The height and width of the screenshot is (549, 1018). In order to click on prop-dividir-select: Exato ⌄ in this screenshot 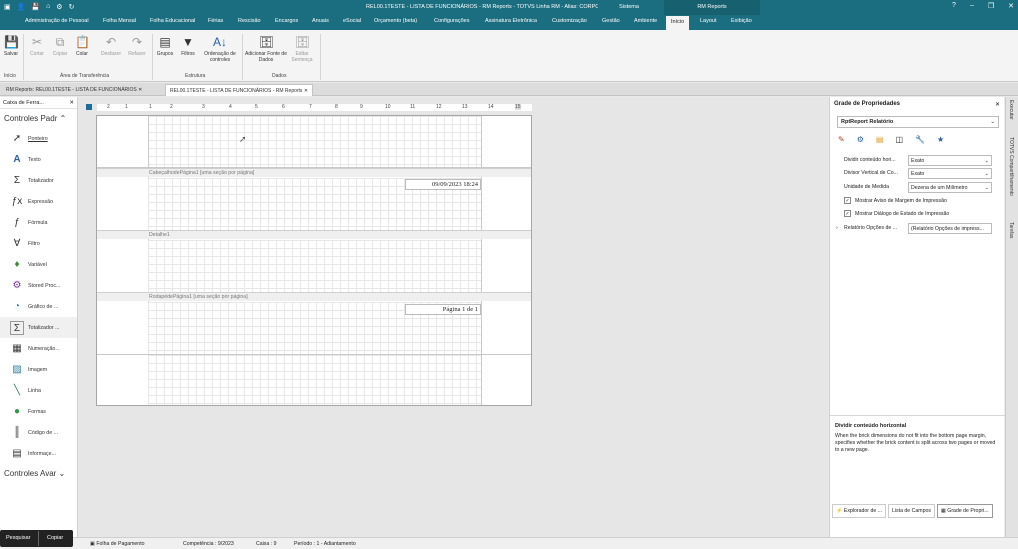, I will do `click(950, 160)`.